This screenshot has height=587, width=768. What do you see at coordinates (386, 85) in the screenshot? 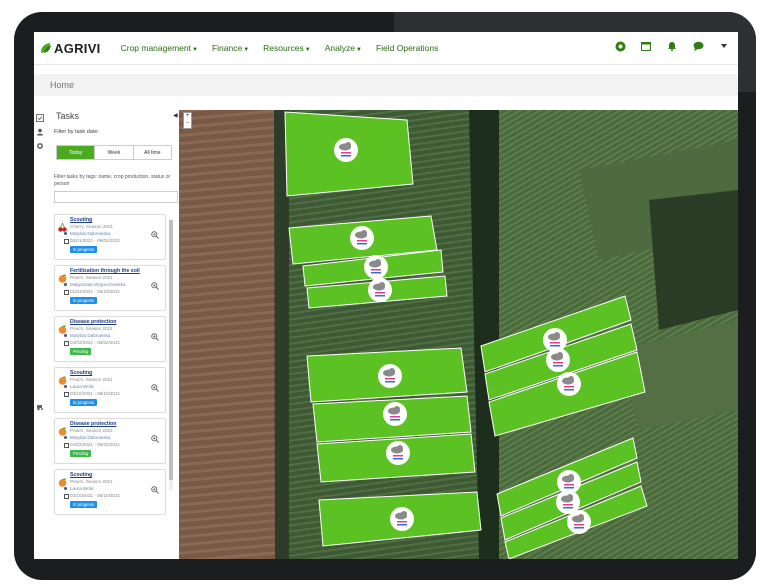
I see `breadcrumb-bar: Home` at bounding box center [386, 85].